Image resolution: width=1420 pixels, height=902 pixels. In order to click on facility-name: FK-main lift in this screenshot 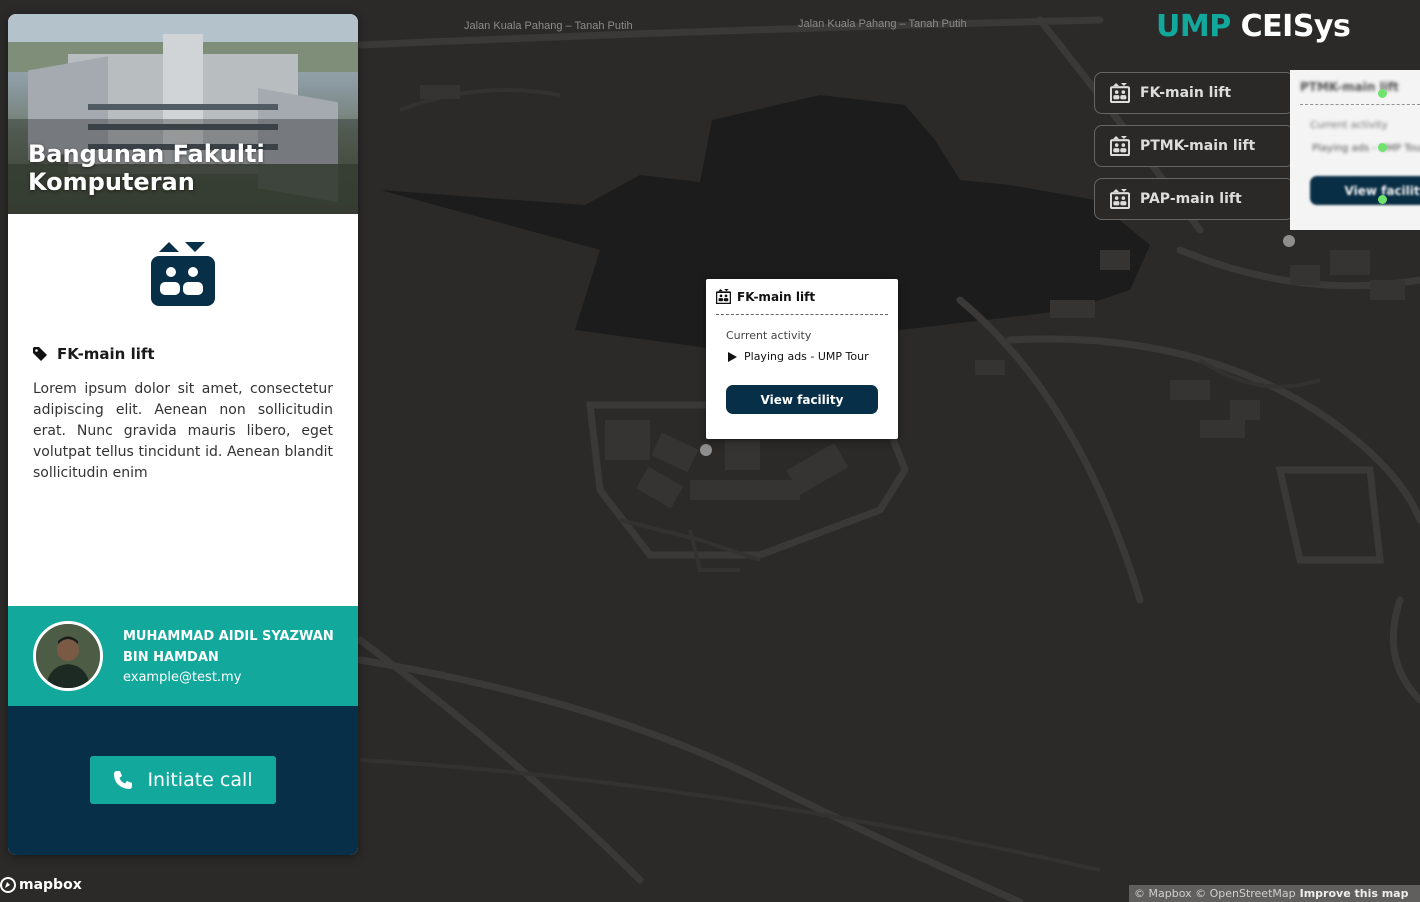, I will do `click(94, 354)`.